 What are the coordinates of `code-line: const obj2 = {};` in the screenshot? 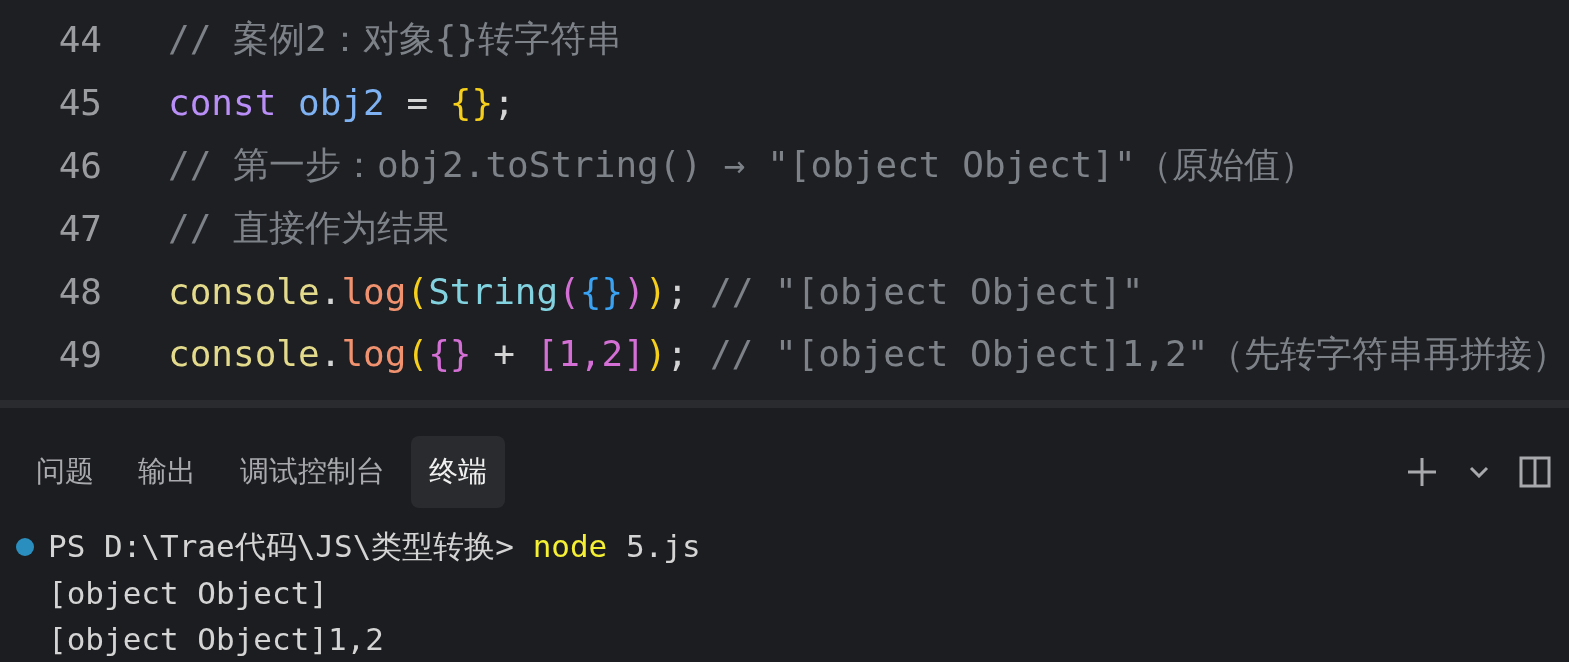 It's located at (341, 102).